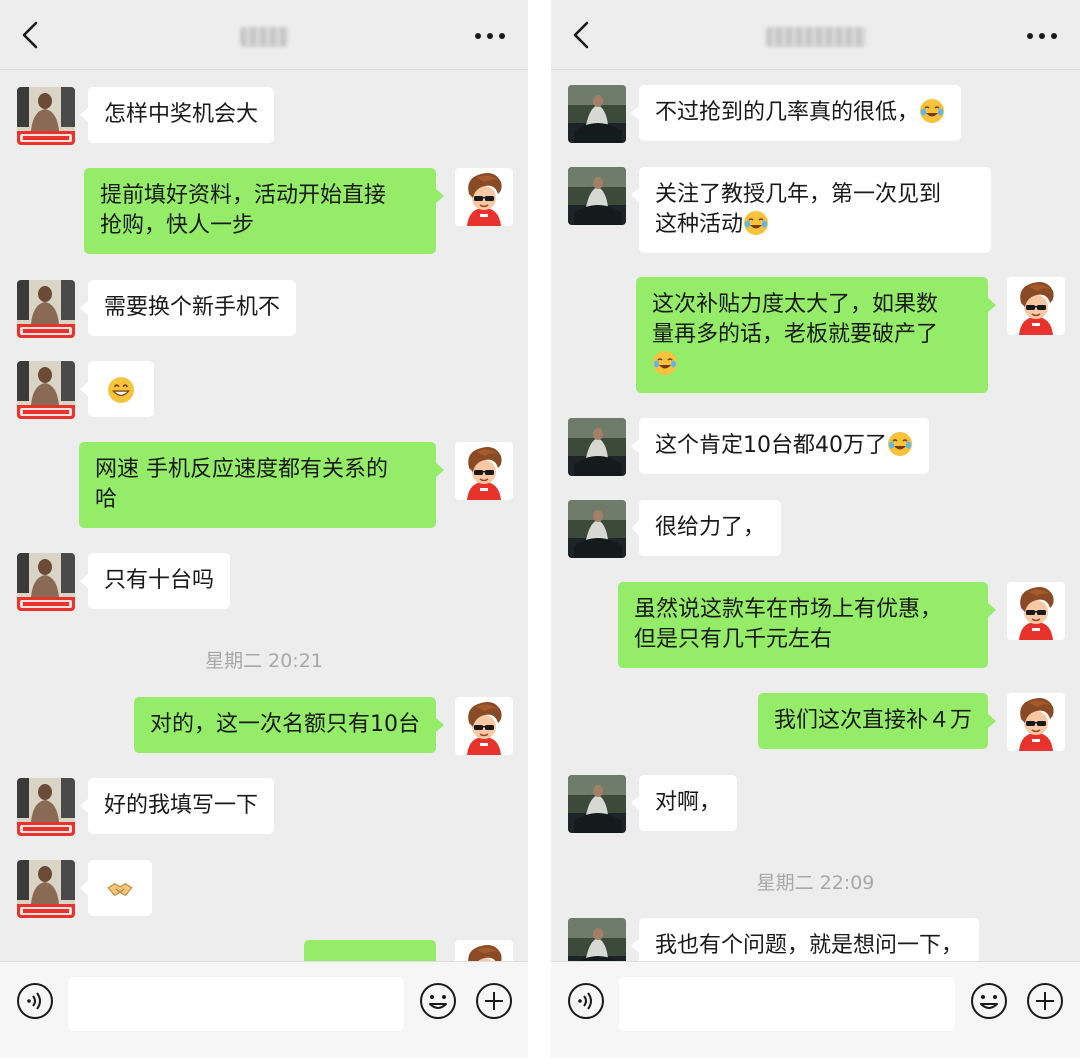  I want to click on timestamp: 星期二 22:09, so click(815, 883).